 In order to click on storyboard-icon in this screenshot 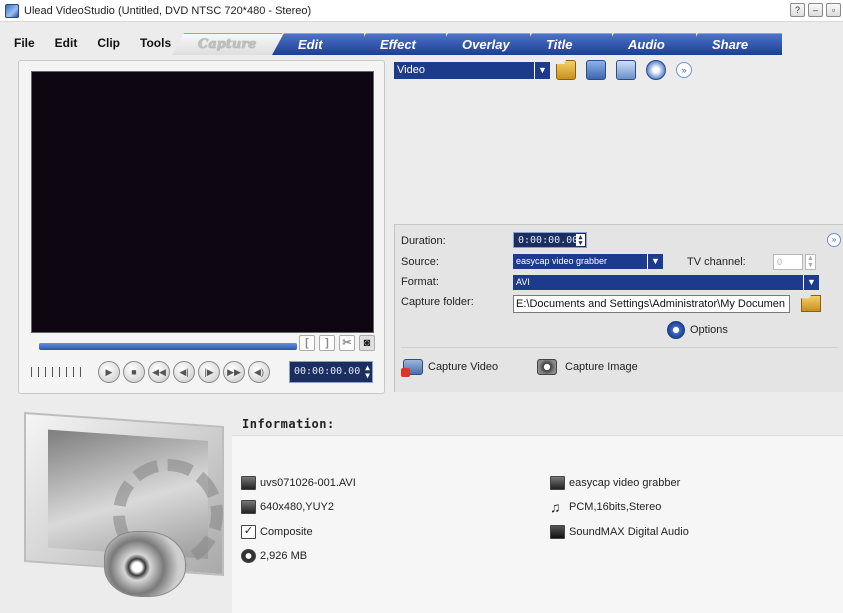, I will do `click(626, 70)`.